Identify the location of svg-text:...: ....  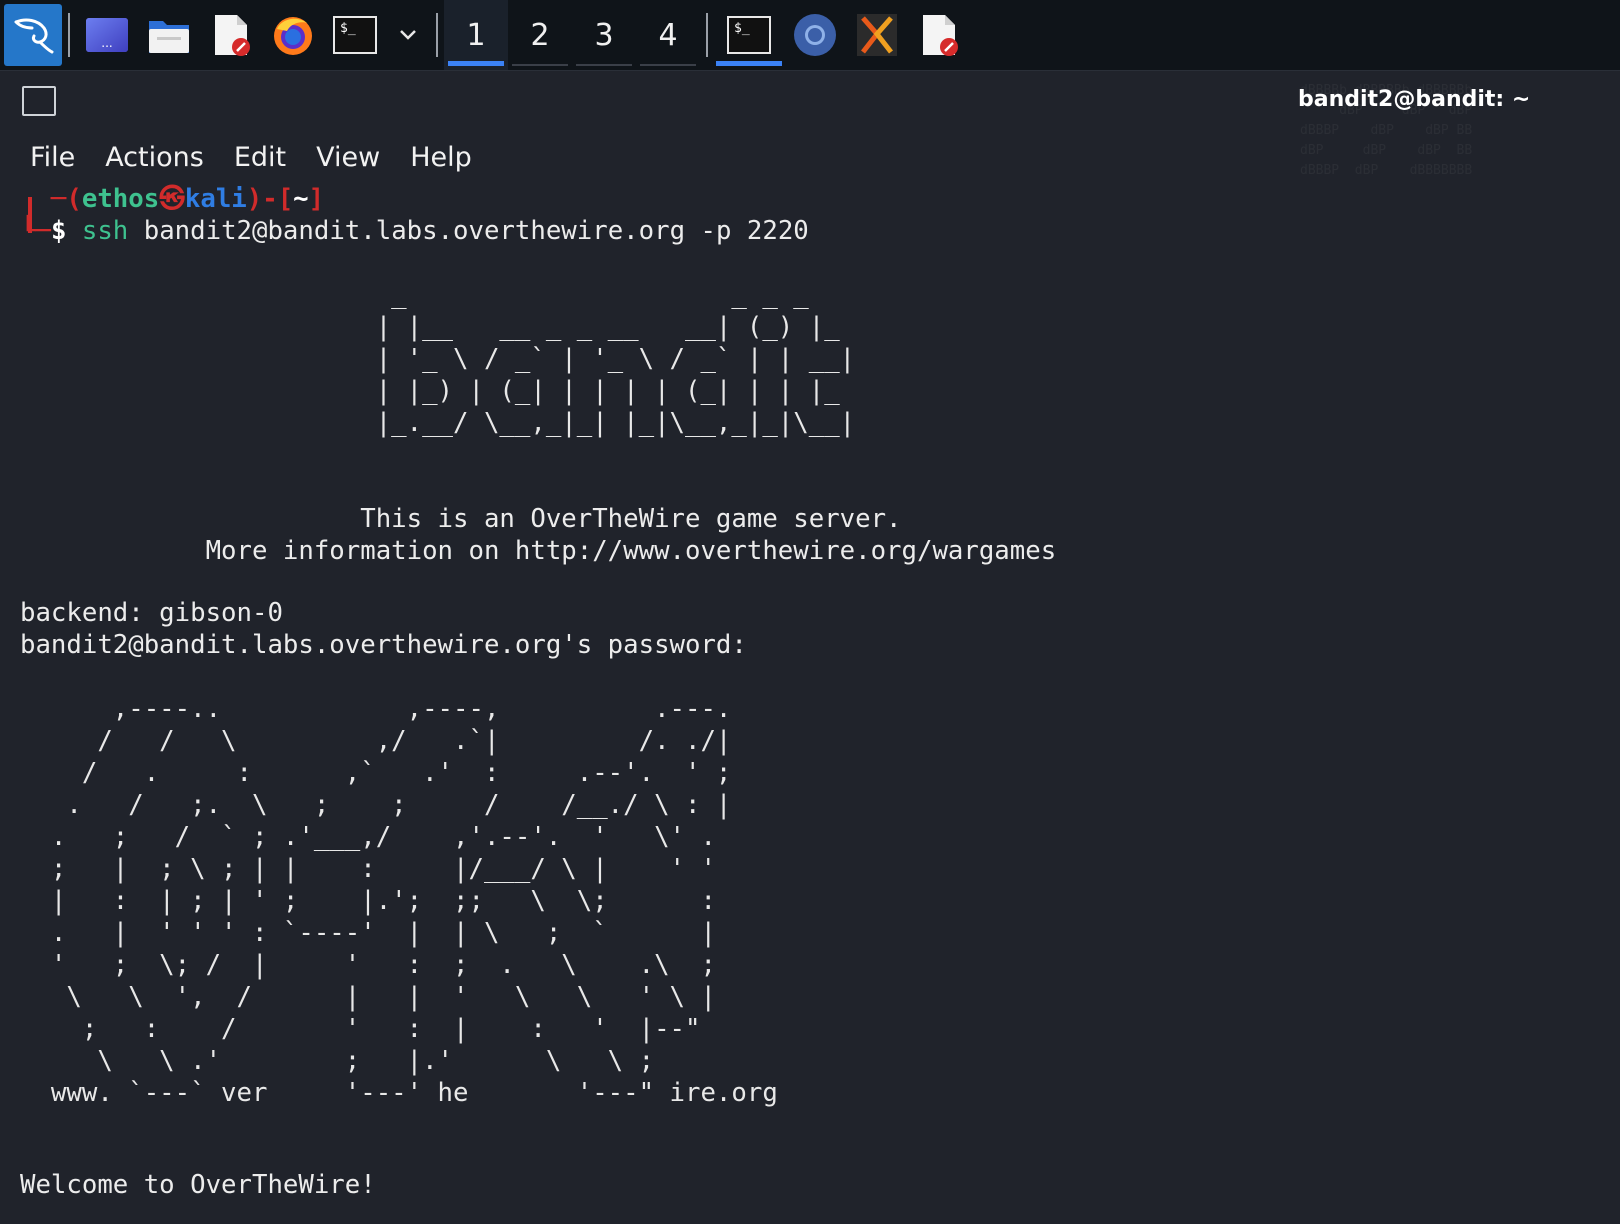
(106, 43).